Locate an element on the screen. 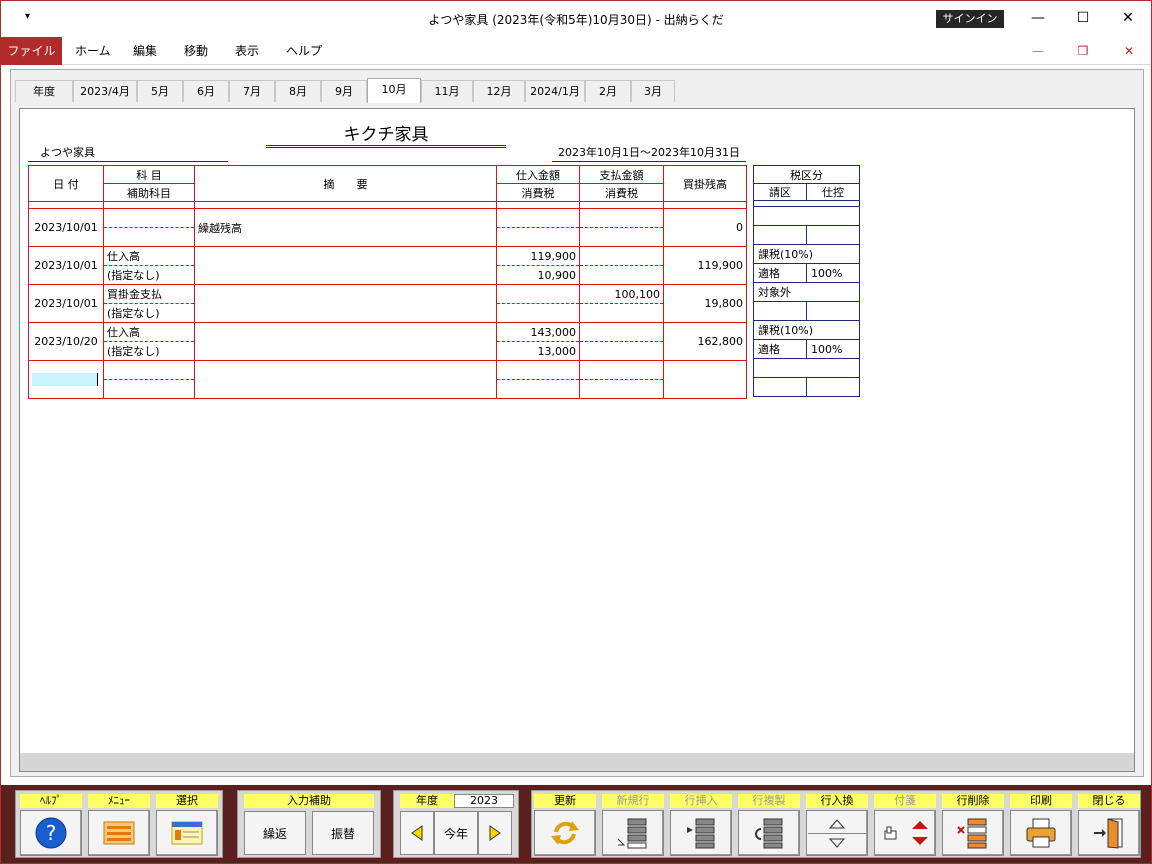  cell-purchase-tax: 13,000 is located at coordinates (538, 351).